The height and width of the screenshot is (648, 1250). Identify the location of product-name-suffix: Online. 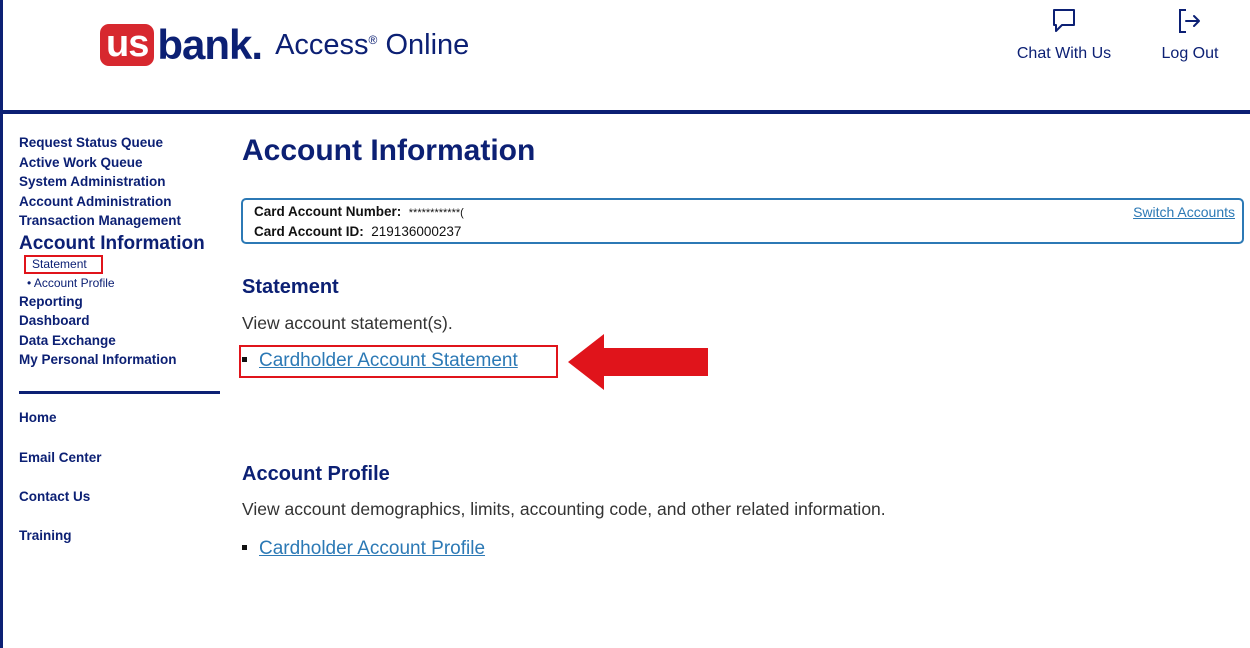
(423, 44).